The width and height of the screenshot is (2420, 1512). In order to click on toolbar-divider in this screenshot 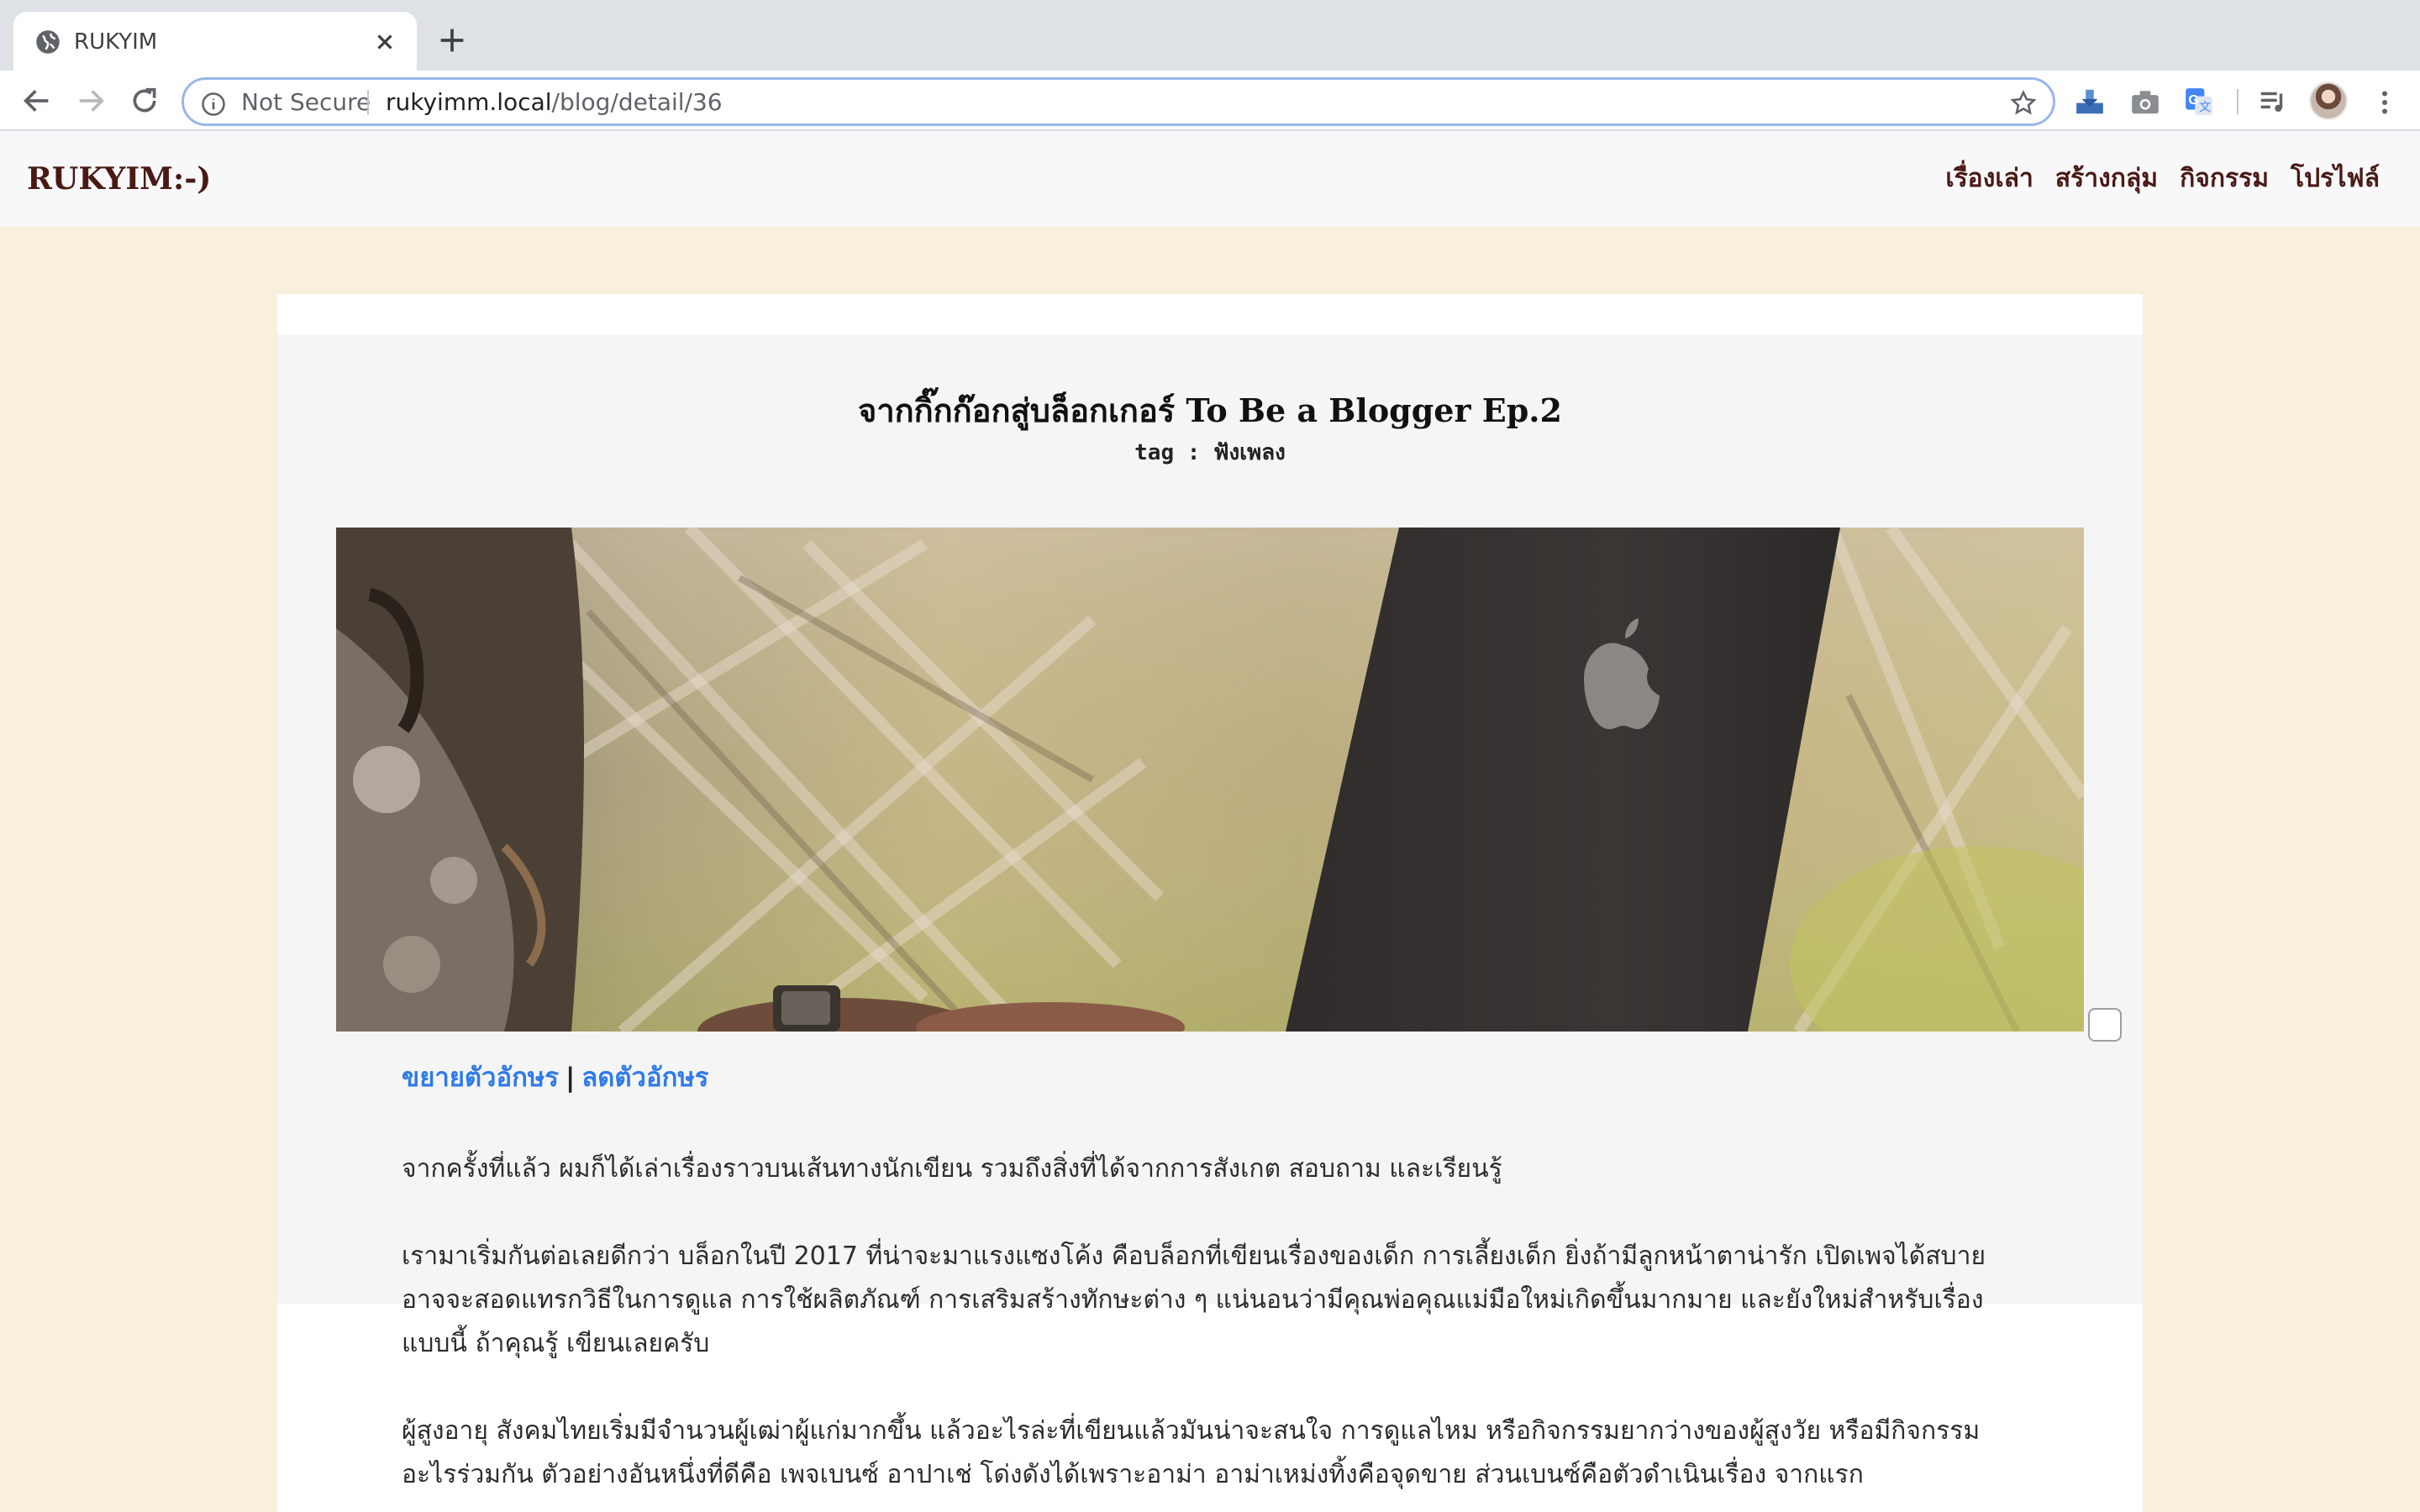, I will do `click(2237, 101)`.